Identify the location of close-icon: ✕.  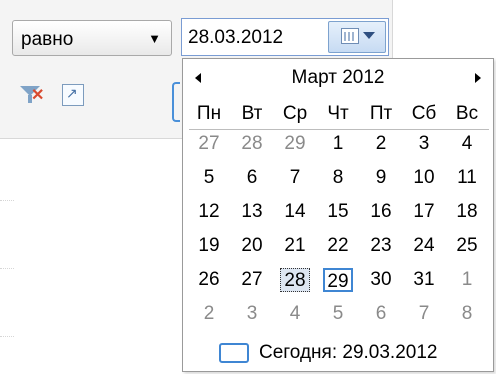
(38, 95).